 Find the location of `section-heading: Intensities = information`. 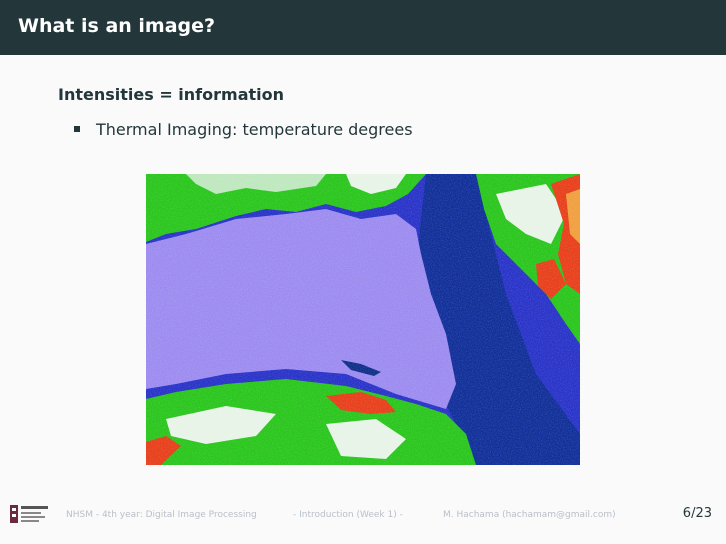

section-heading: Intensities = information is located at coordinates (171, 94).